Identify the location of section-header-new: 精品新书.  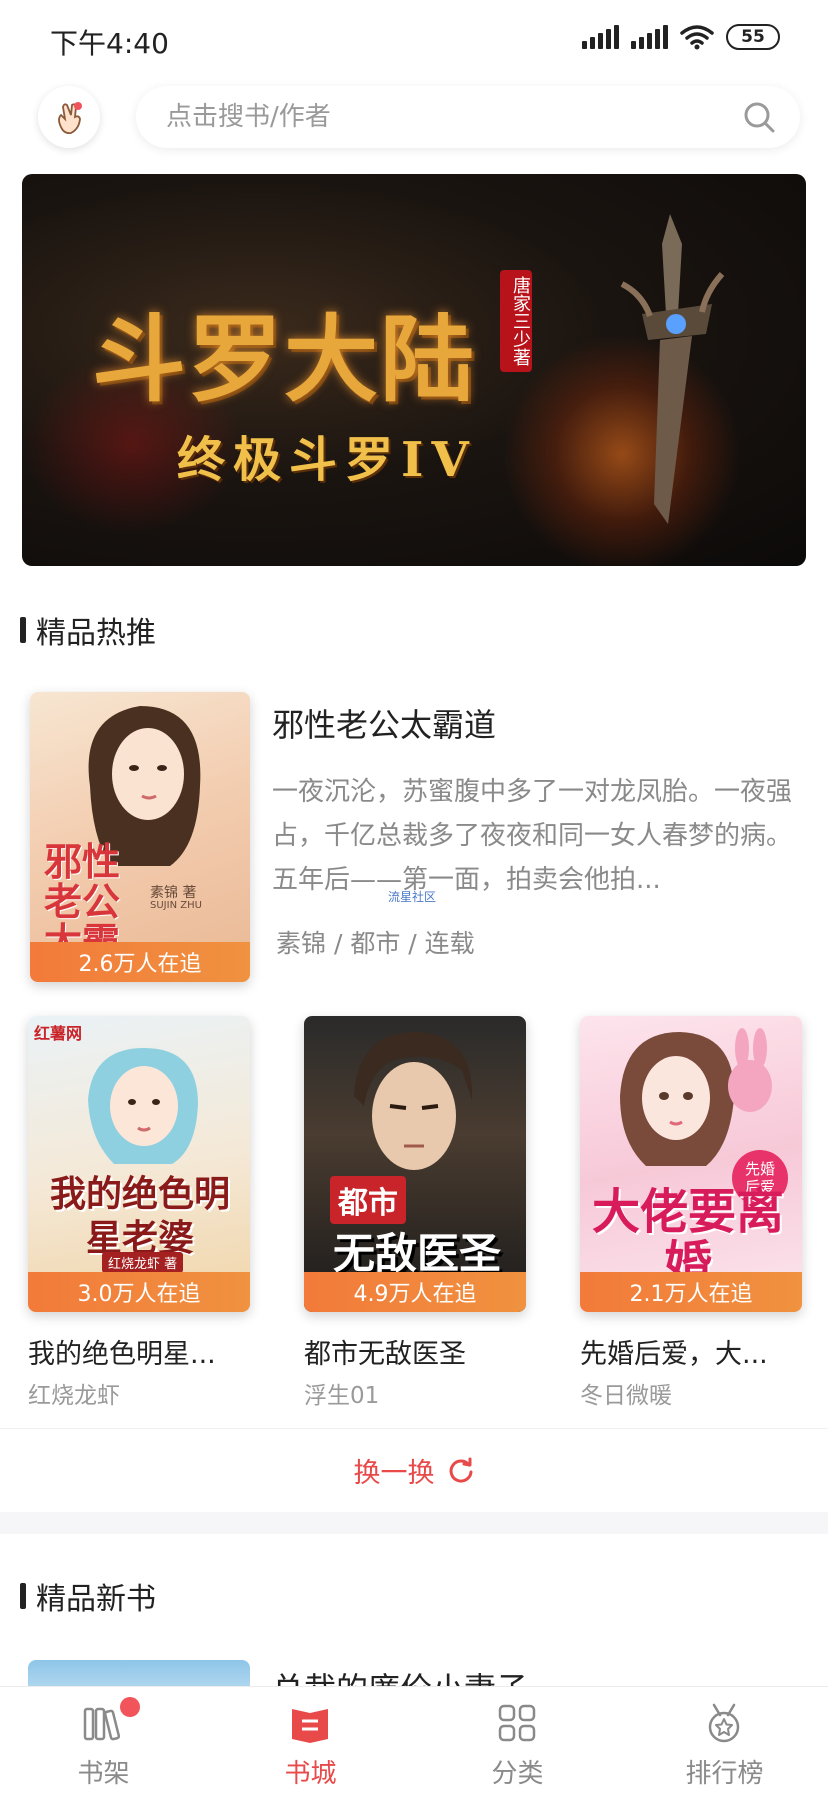
(88, 1596).